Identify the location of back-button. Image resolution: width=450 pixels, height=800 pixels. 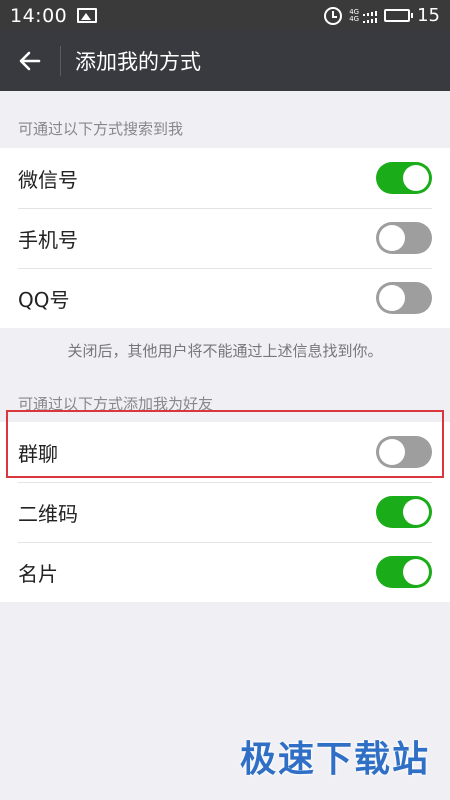
(30, 61).